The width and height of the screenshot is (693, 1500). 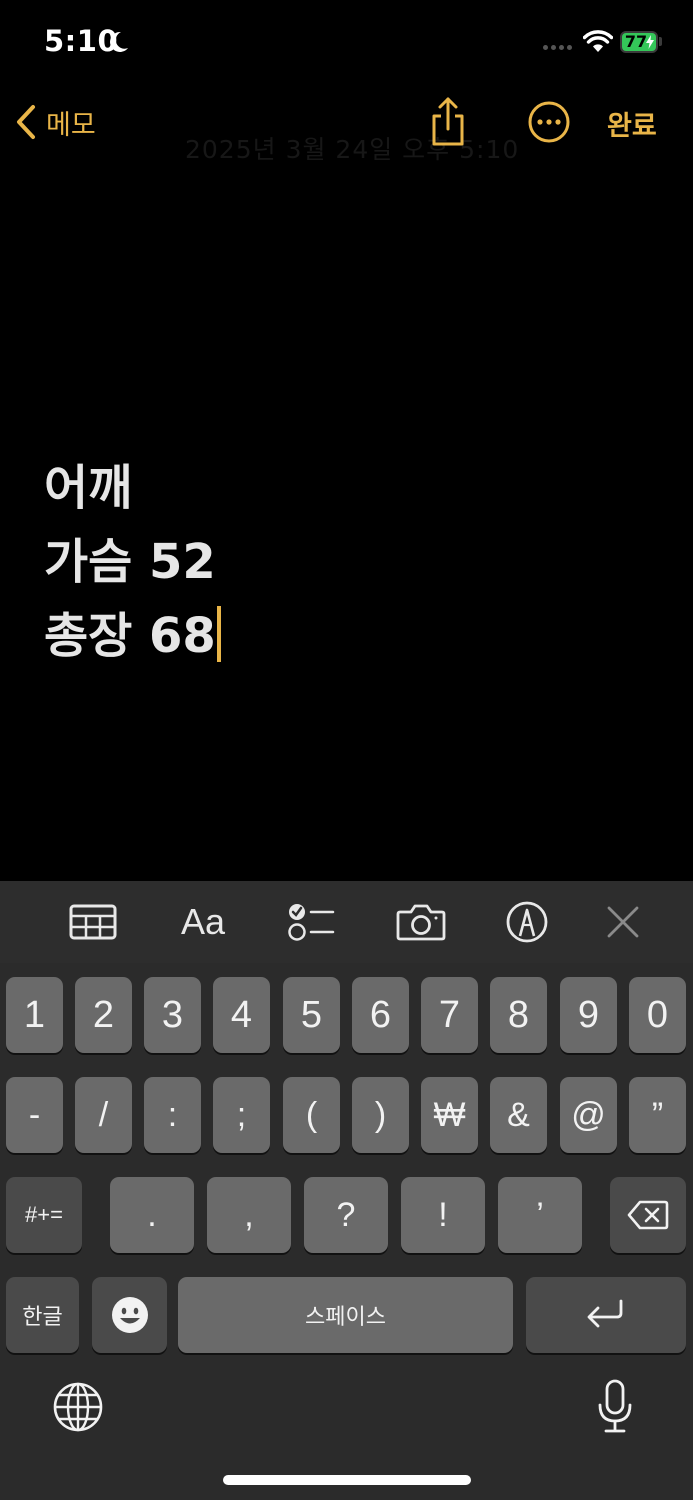 I want to click on emoji-key, so click(x=129, y=1315).